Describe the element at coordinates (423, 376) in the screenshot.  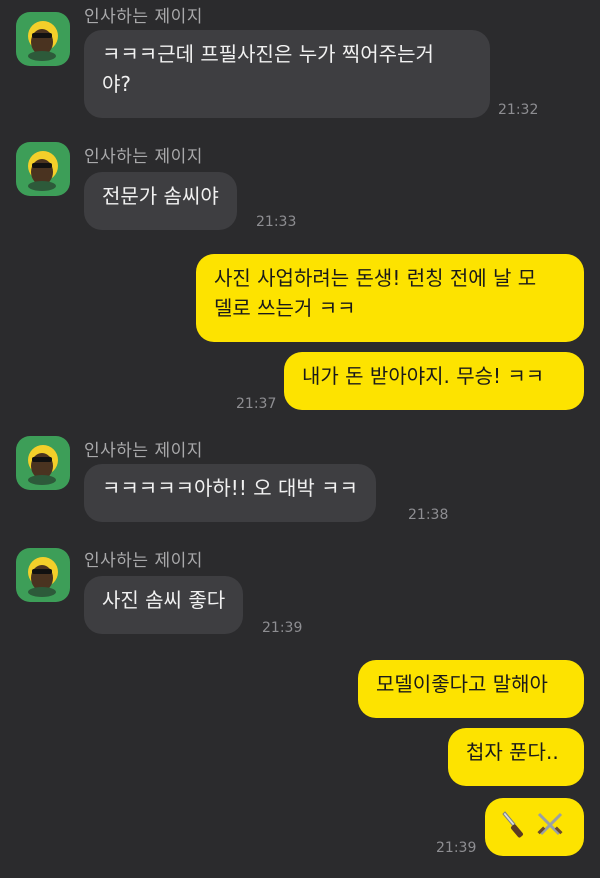
I see `message-text: 내가 돈 받아야지. 무승! ㅋㅋ` at that location.